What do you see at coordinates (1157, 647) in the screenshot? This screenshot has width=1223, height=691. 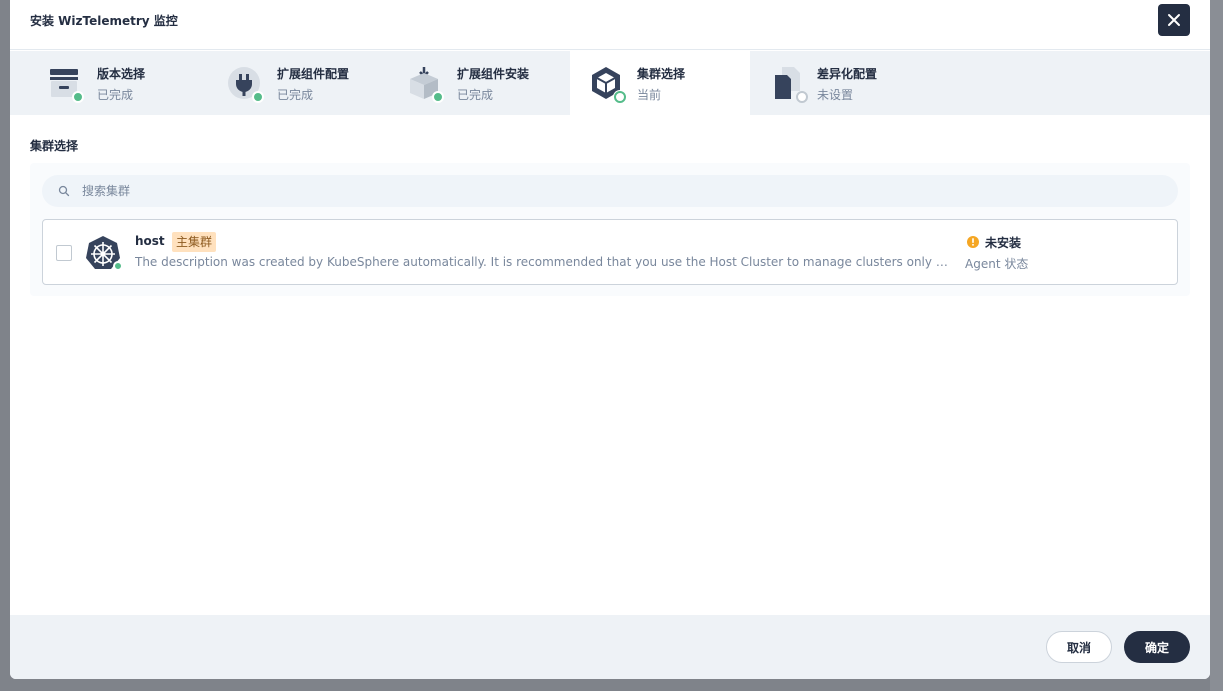 I see `confirm-button: 确定` at bounding box center [1157, 647].